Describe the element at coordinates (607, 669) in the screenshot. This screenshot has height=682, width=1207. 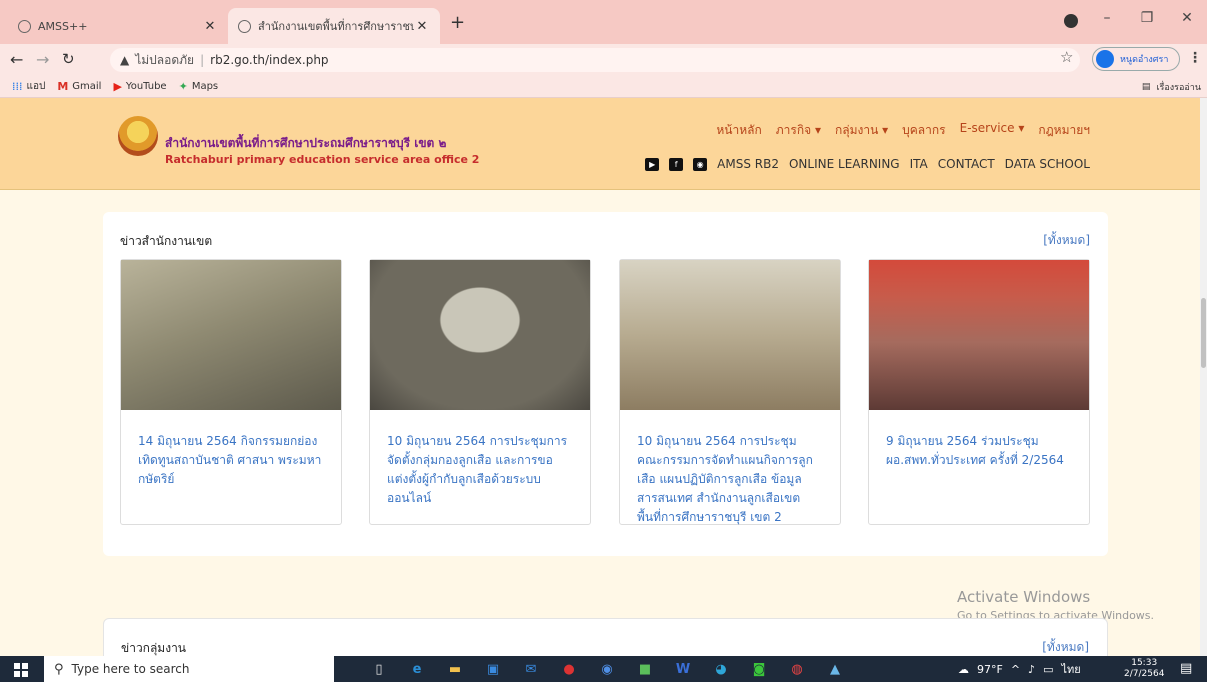
I see `app-icon: ◉` at that location.